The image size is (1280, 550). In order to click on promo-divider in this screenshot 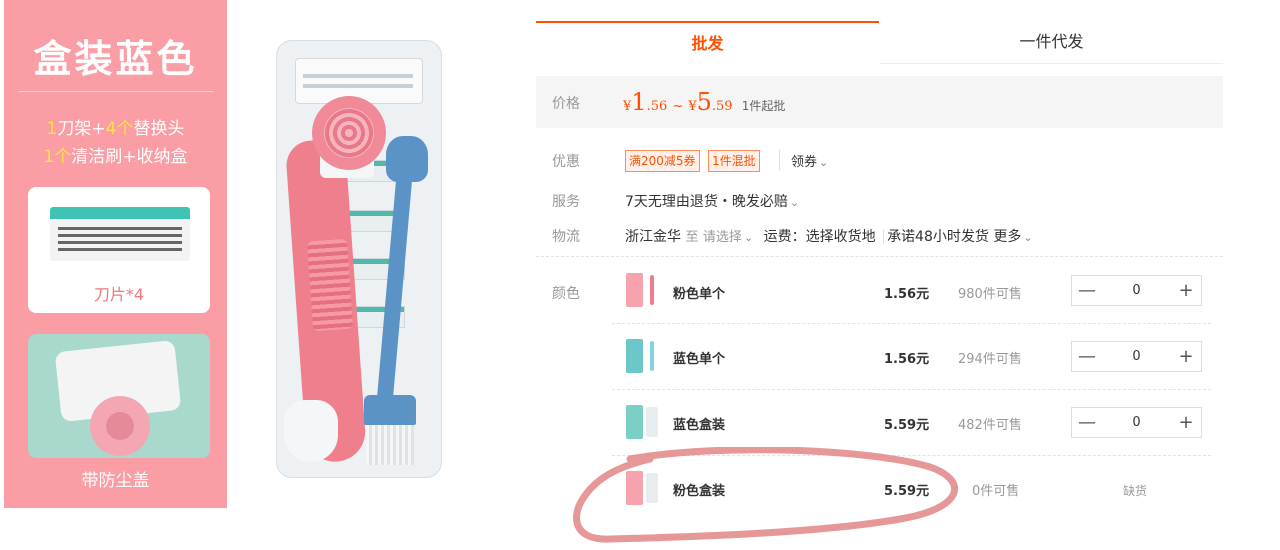, I will do `click(116, 91)`.